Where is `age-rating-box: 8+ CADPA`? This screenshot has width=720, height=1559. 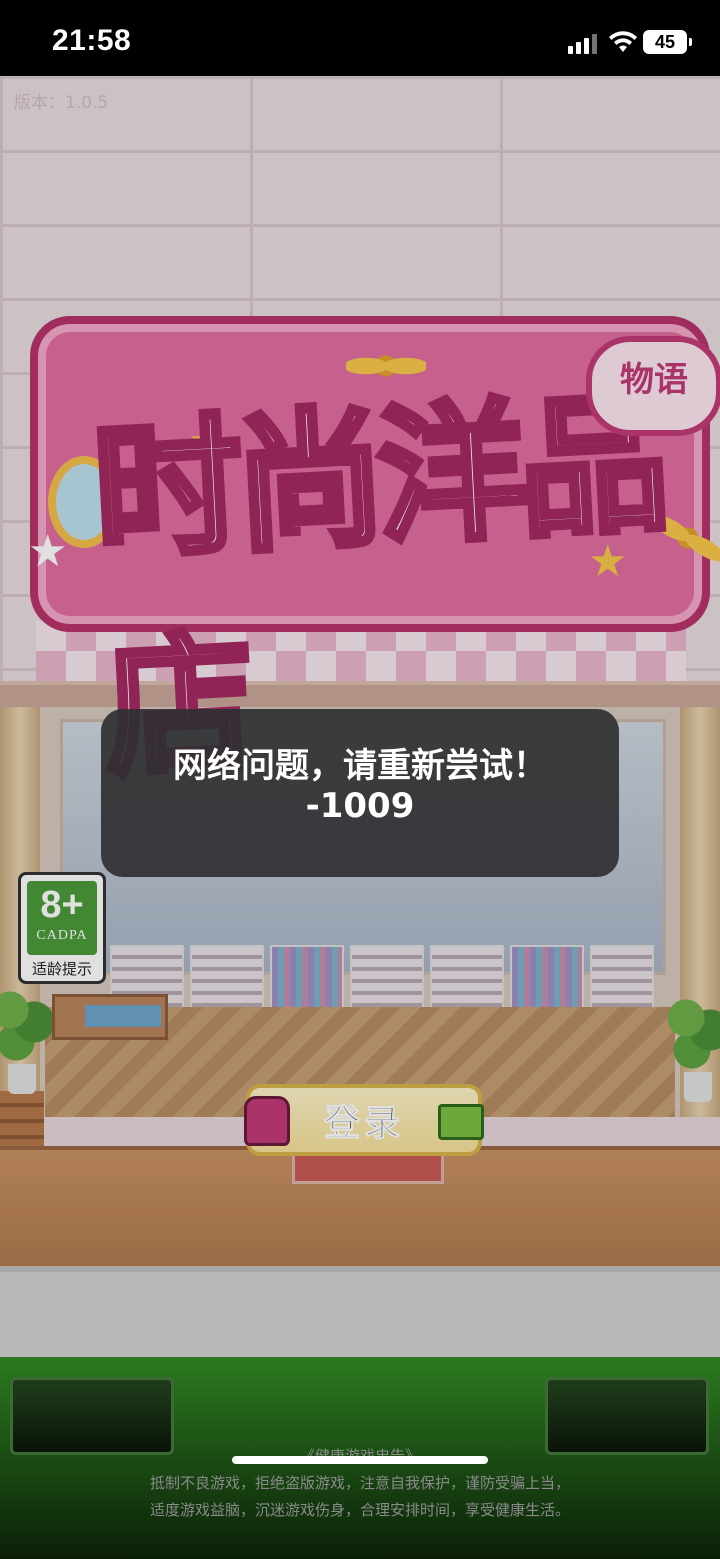
age-rating-box: 8+ CADPA is located at coordinates (62, 918).